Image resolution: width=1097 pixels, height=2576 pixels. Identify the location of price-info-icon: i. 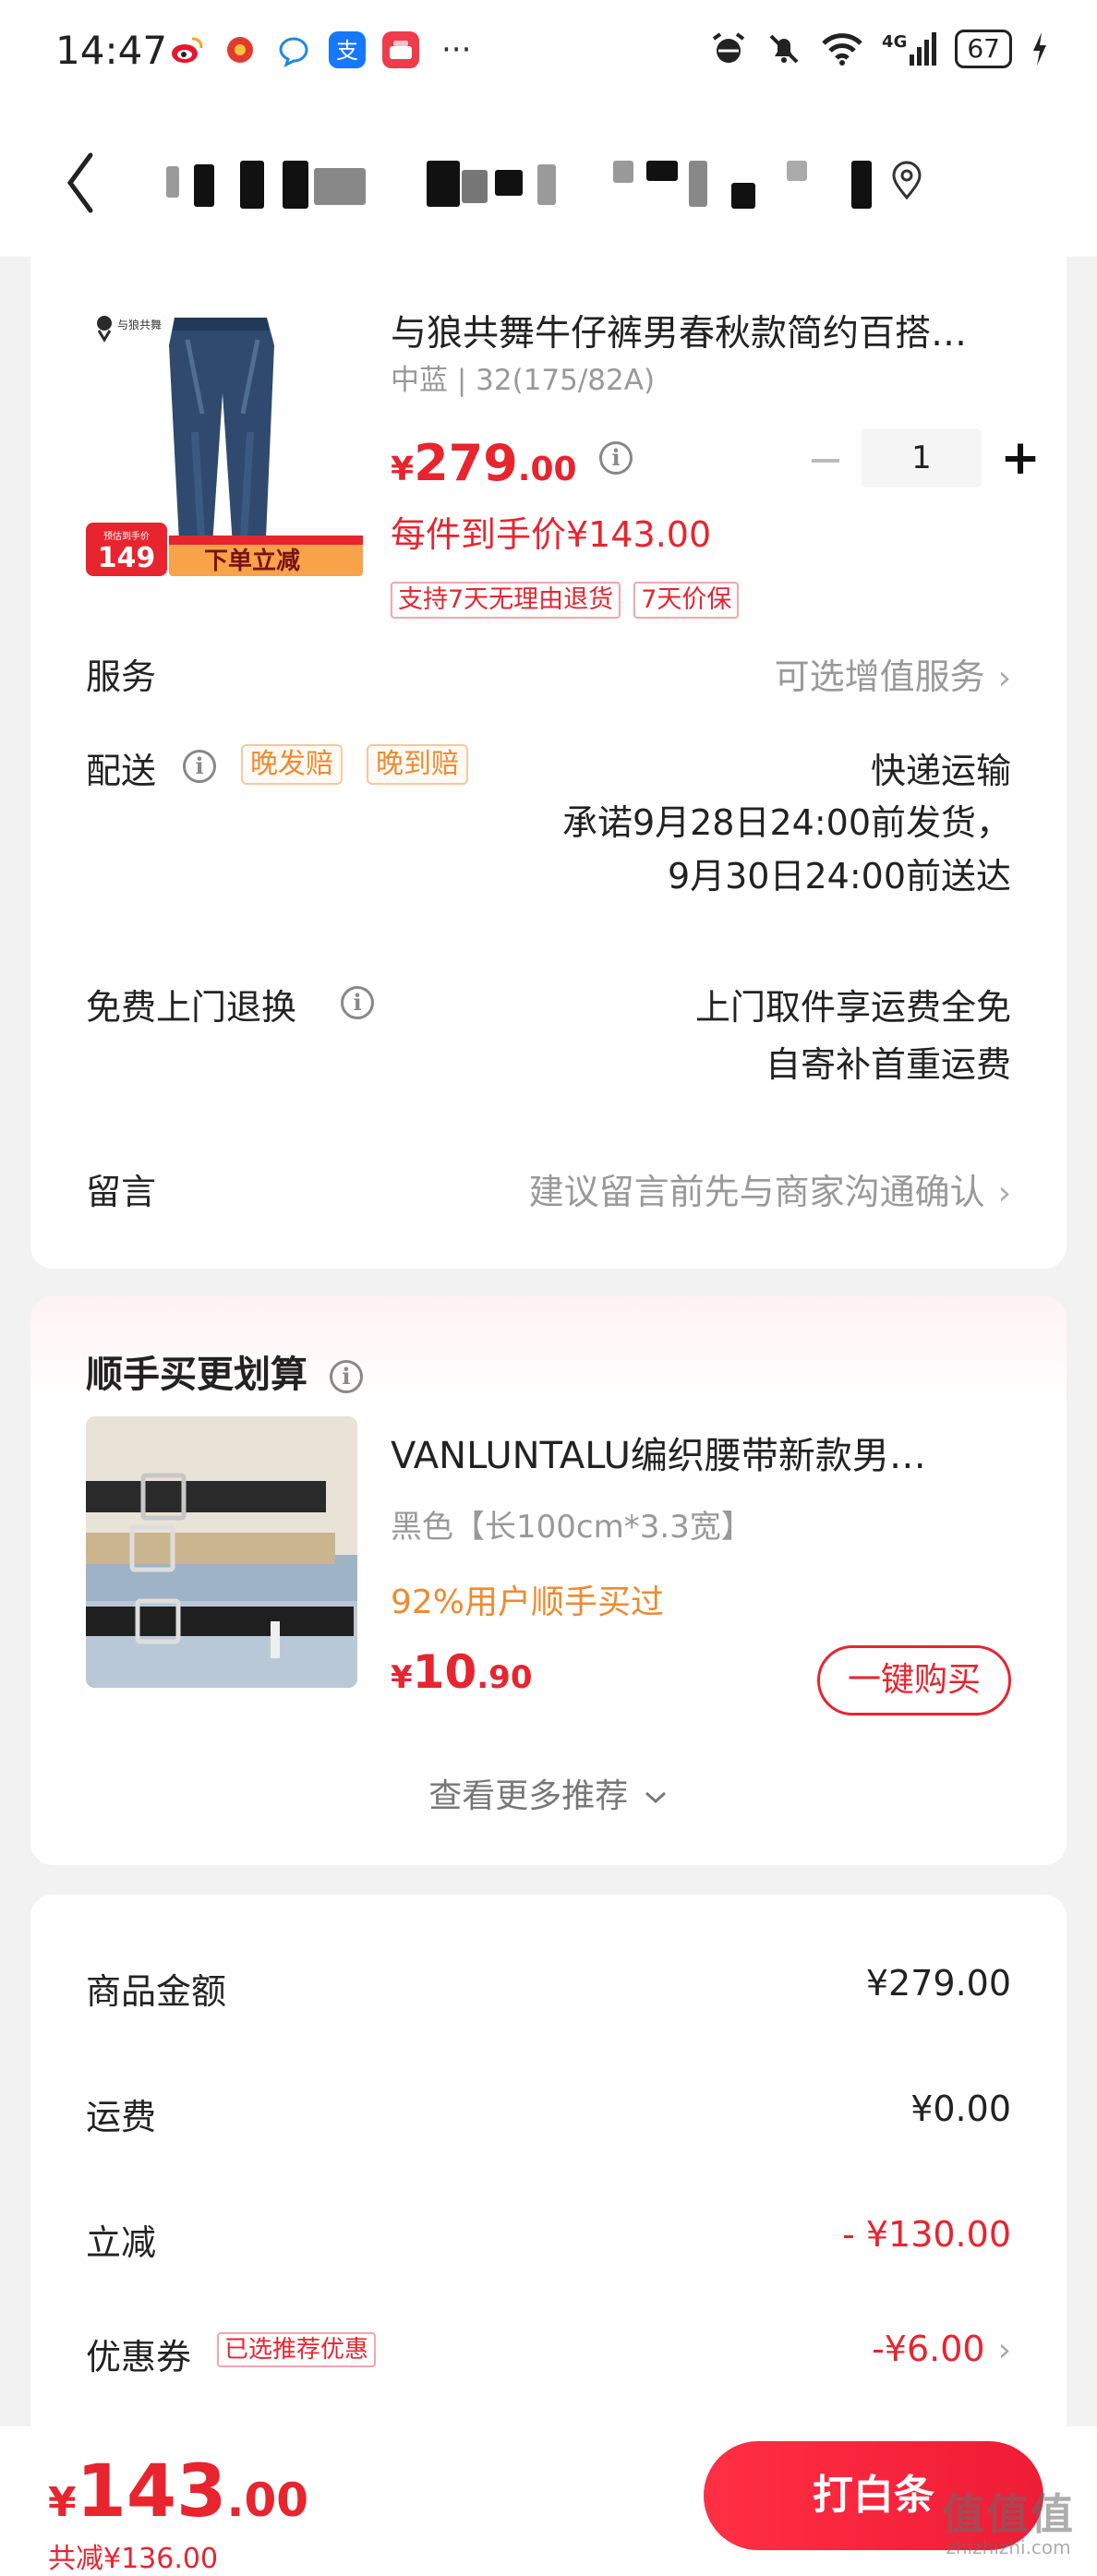
(616, 458).